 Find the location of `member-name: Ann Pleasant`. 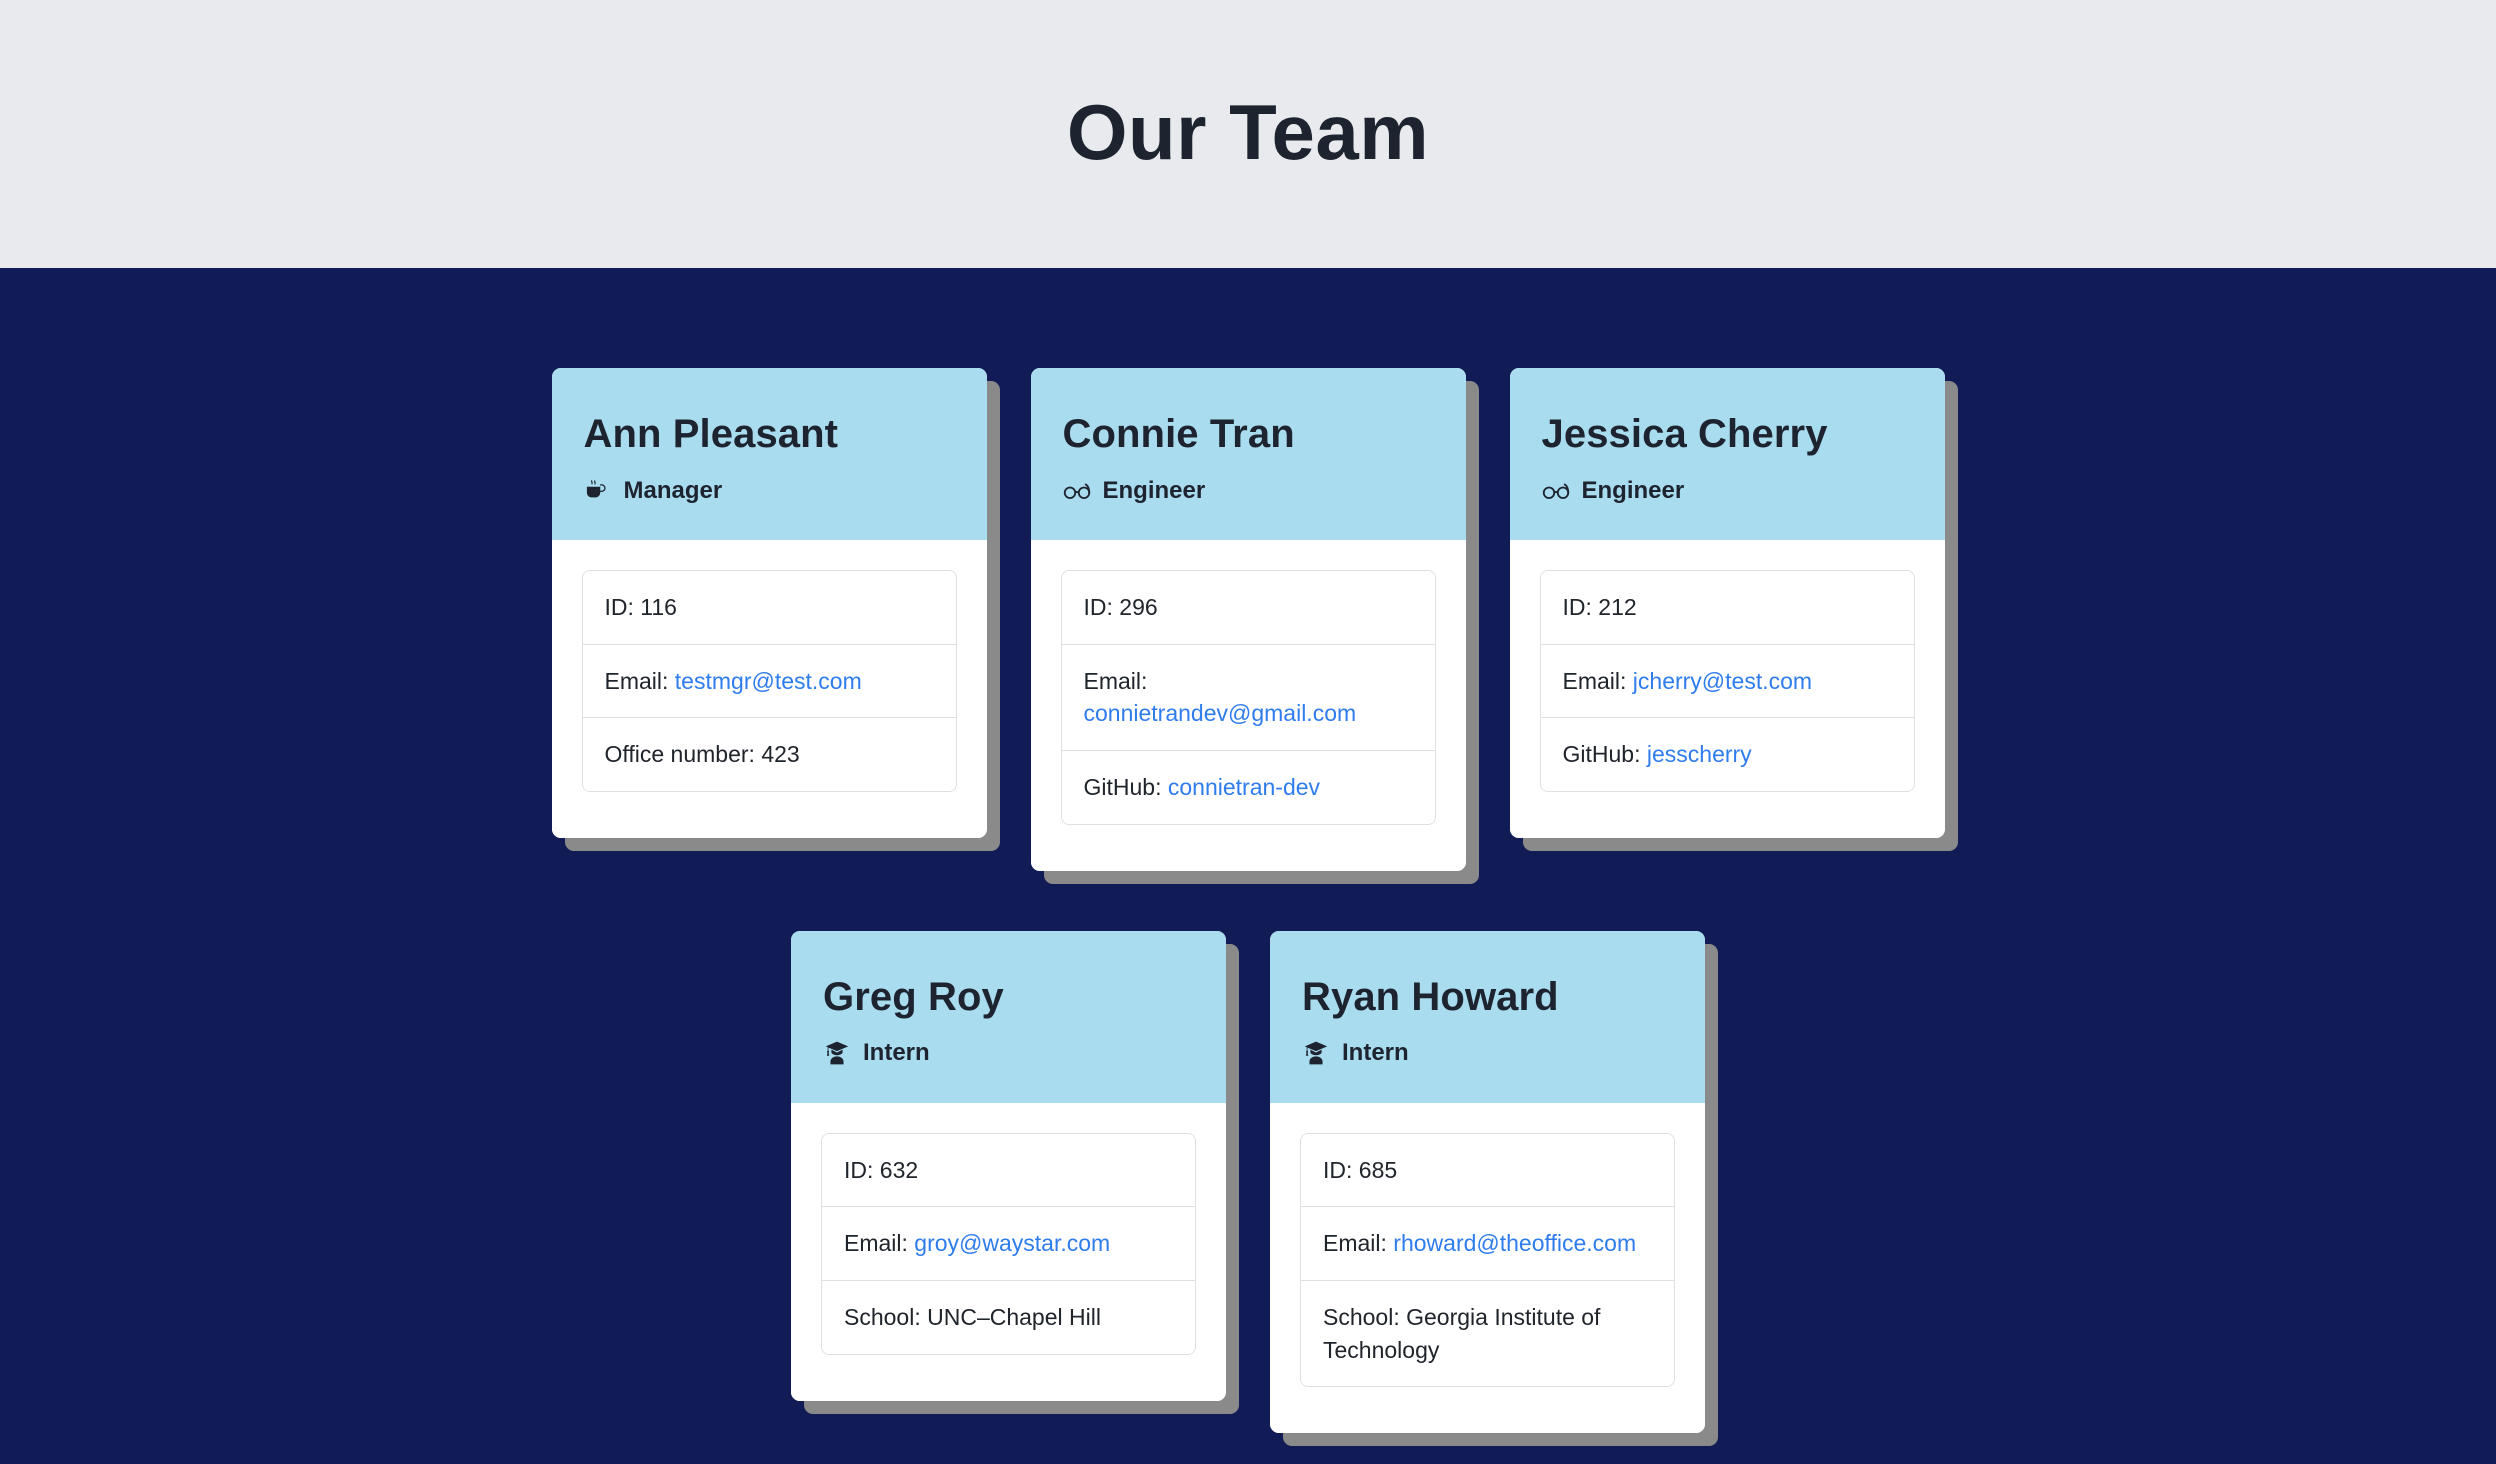

member-name: Ann Pleasant is located at coordinates (711, 434).